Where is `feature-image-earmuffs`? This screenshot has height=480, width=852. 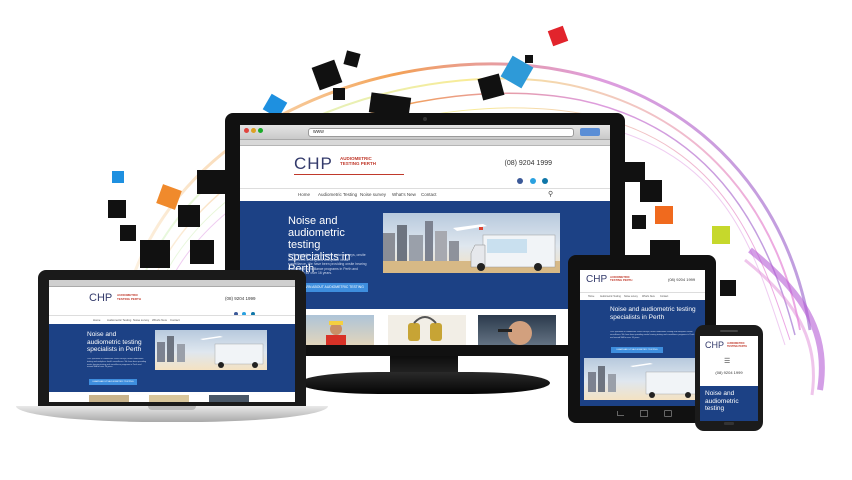
feature-image-earmuffs is located at coordinates (427, 330).